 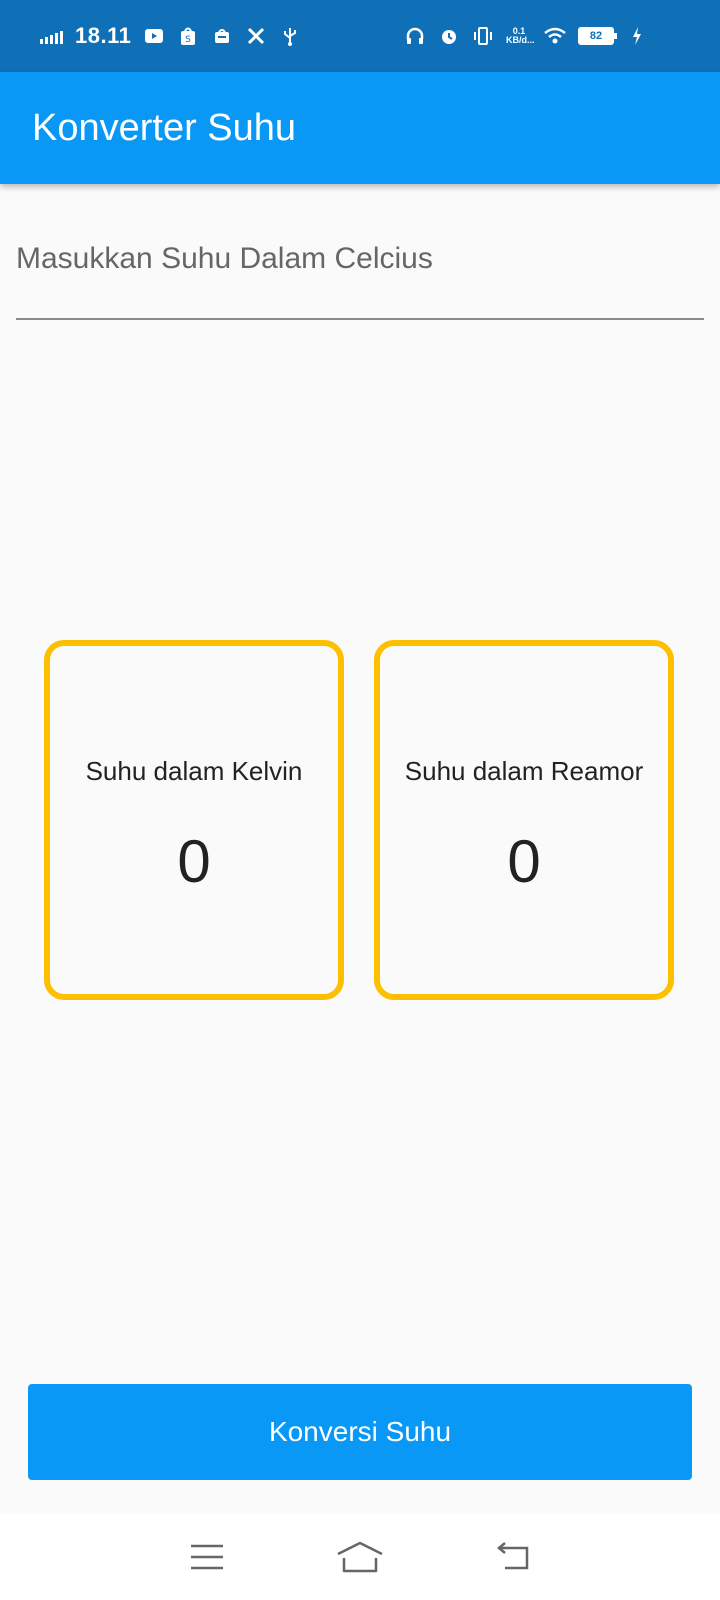 I want to click on status-bar-right: 0.1 KB/d... 82, so click(x=526, y=36).